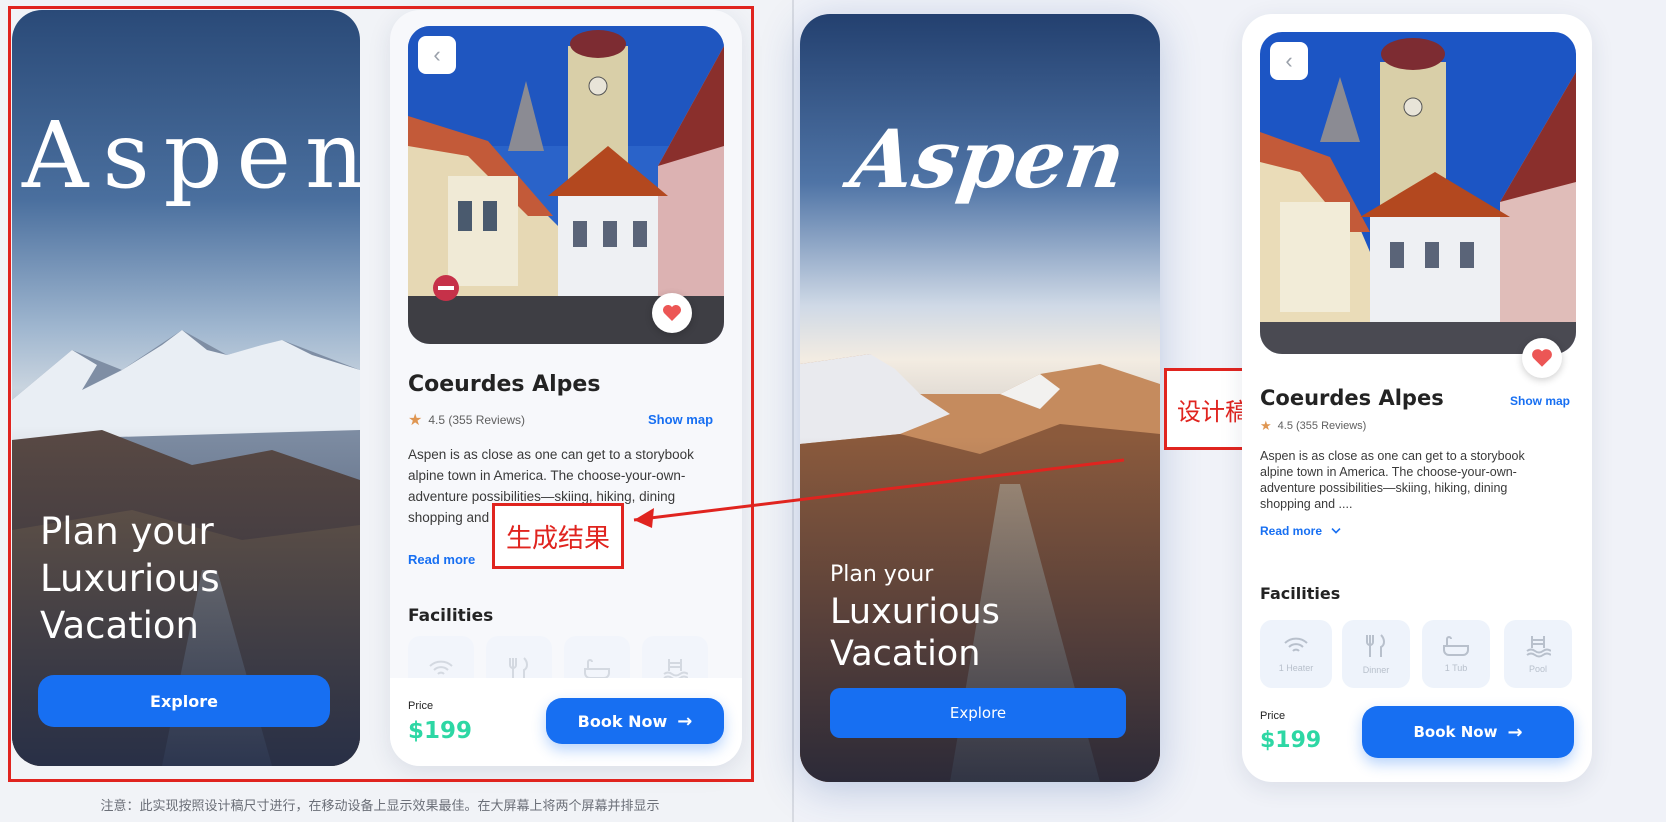 The image size is (1666, 822). I want to click on design-price-label: Price, so click(1273, 716).